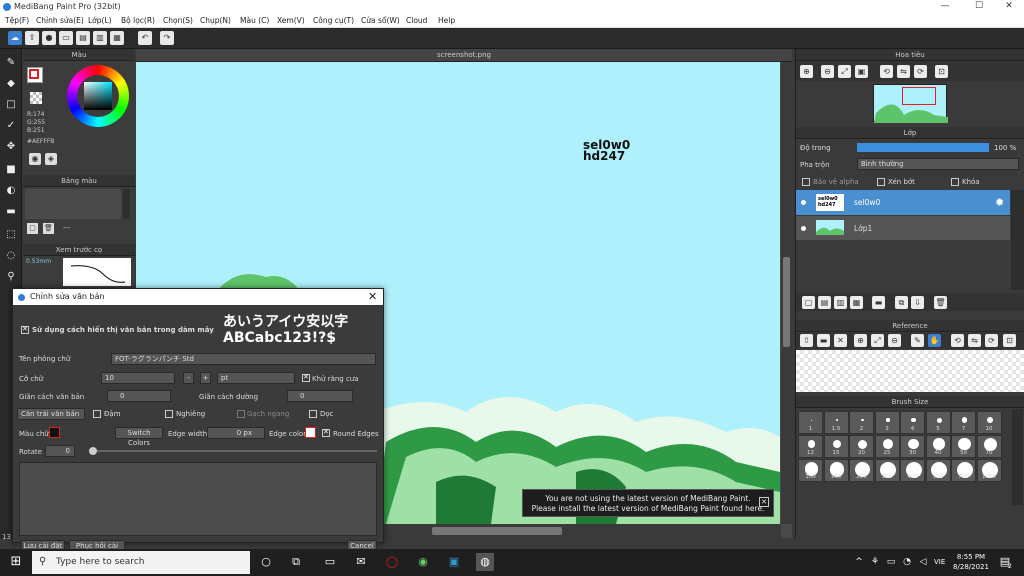 The image size is (1024, 576). I want to click on clipping-checkbox, so click(881, 182).